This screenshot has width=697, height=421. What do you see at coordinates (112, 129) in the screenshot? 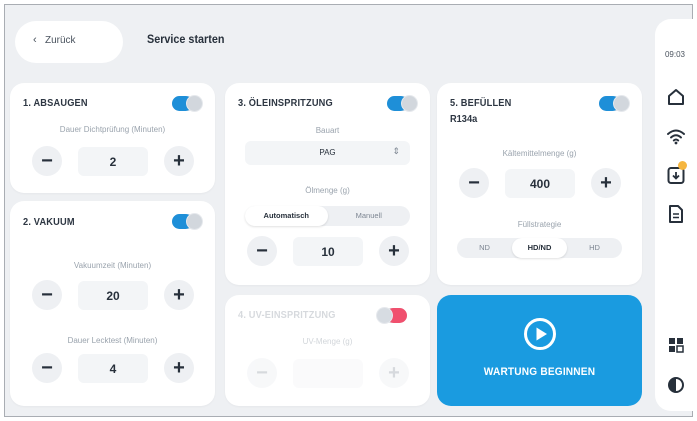
I see `field-label: Dauer Dichtprüfung (Minuten)` at bounding box center [112, 129].